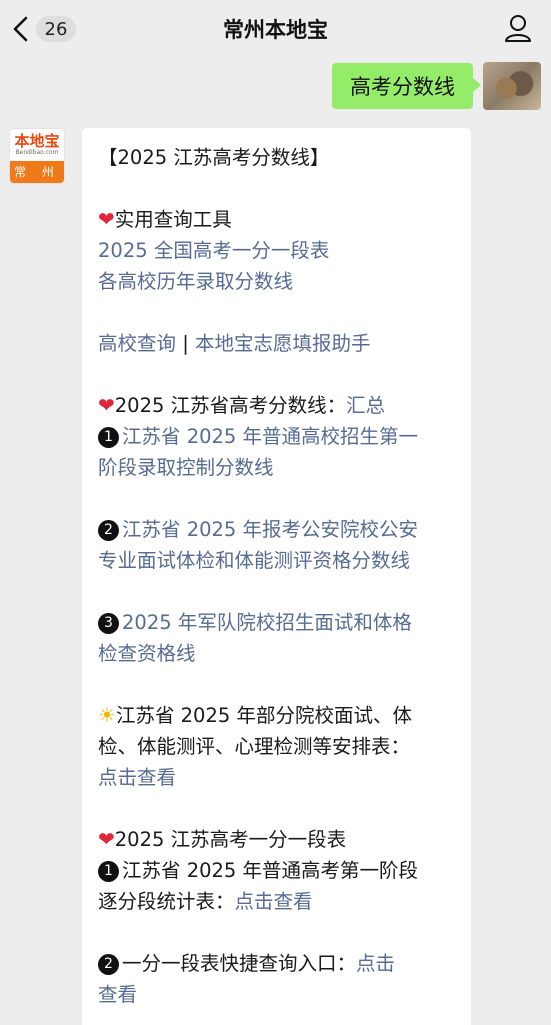 This screenshot has width=551, height=1025. What do you see at coordinates (276, 777) in the screenshot?
I see `schedule-link: 点击查看` at bounding box center [276, 777].